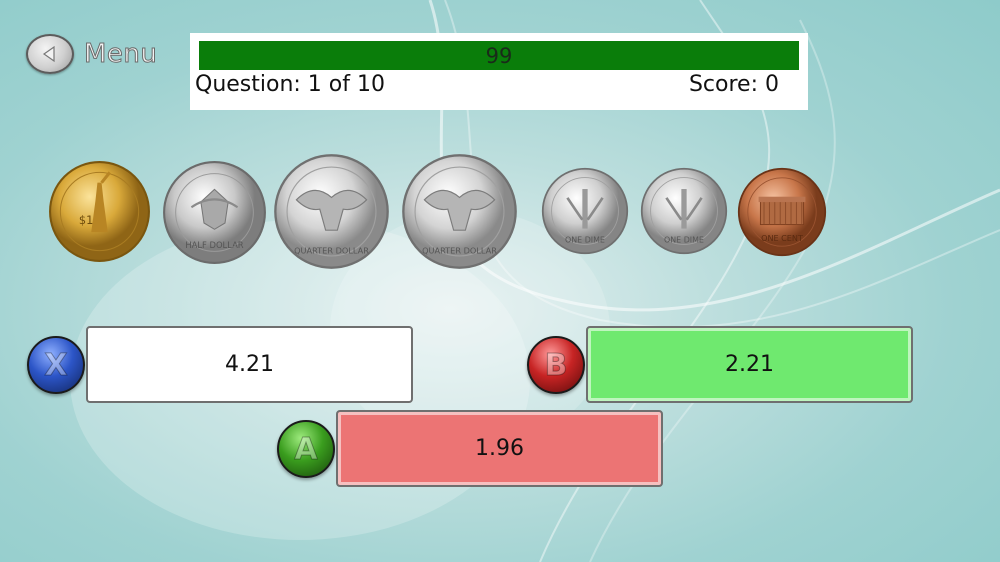  What do you see at coordinates (499, 448) in the screenshot?
I see `answer-option-a: 1.96` at bounding box center [499, 448].